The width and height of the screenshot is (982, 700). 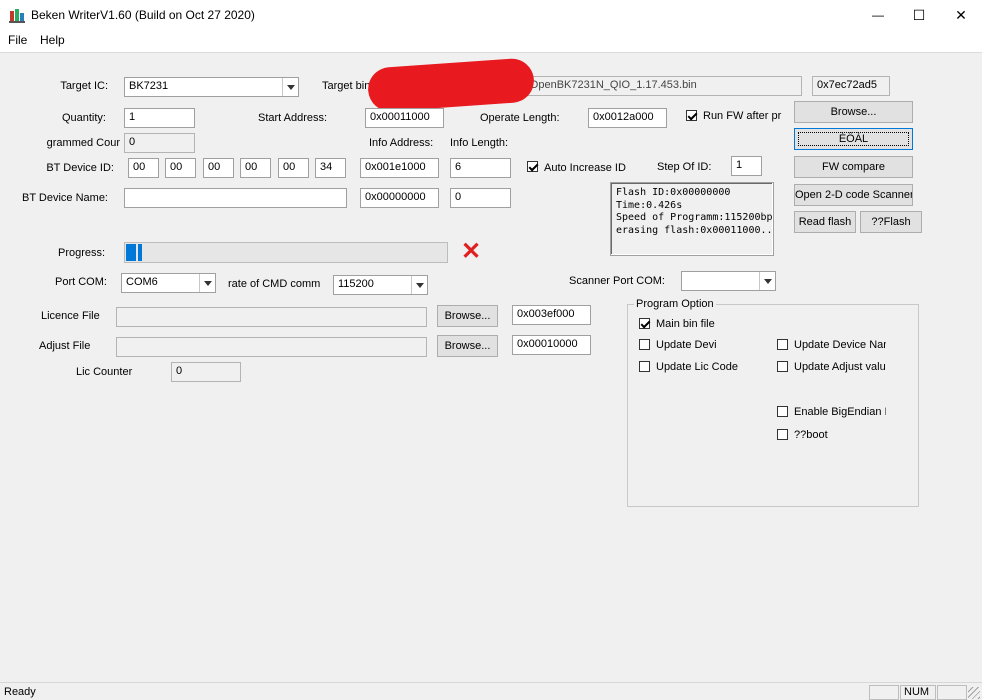 I want to click on auto-increase-label: Auto Increase ID, so click(x=585, y=168).